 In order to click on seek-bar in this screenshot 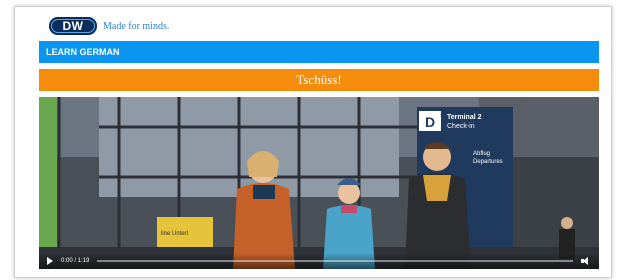, I will do `click(335, 261)`.